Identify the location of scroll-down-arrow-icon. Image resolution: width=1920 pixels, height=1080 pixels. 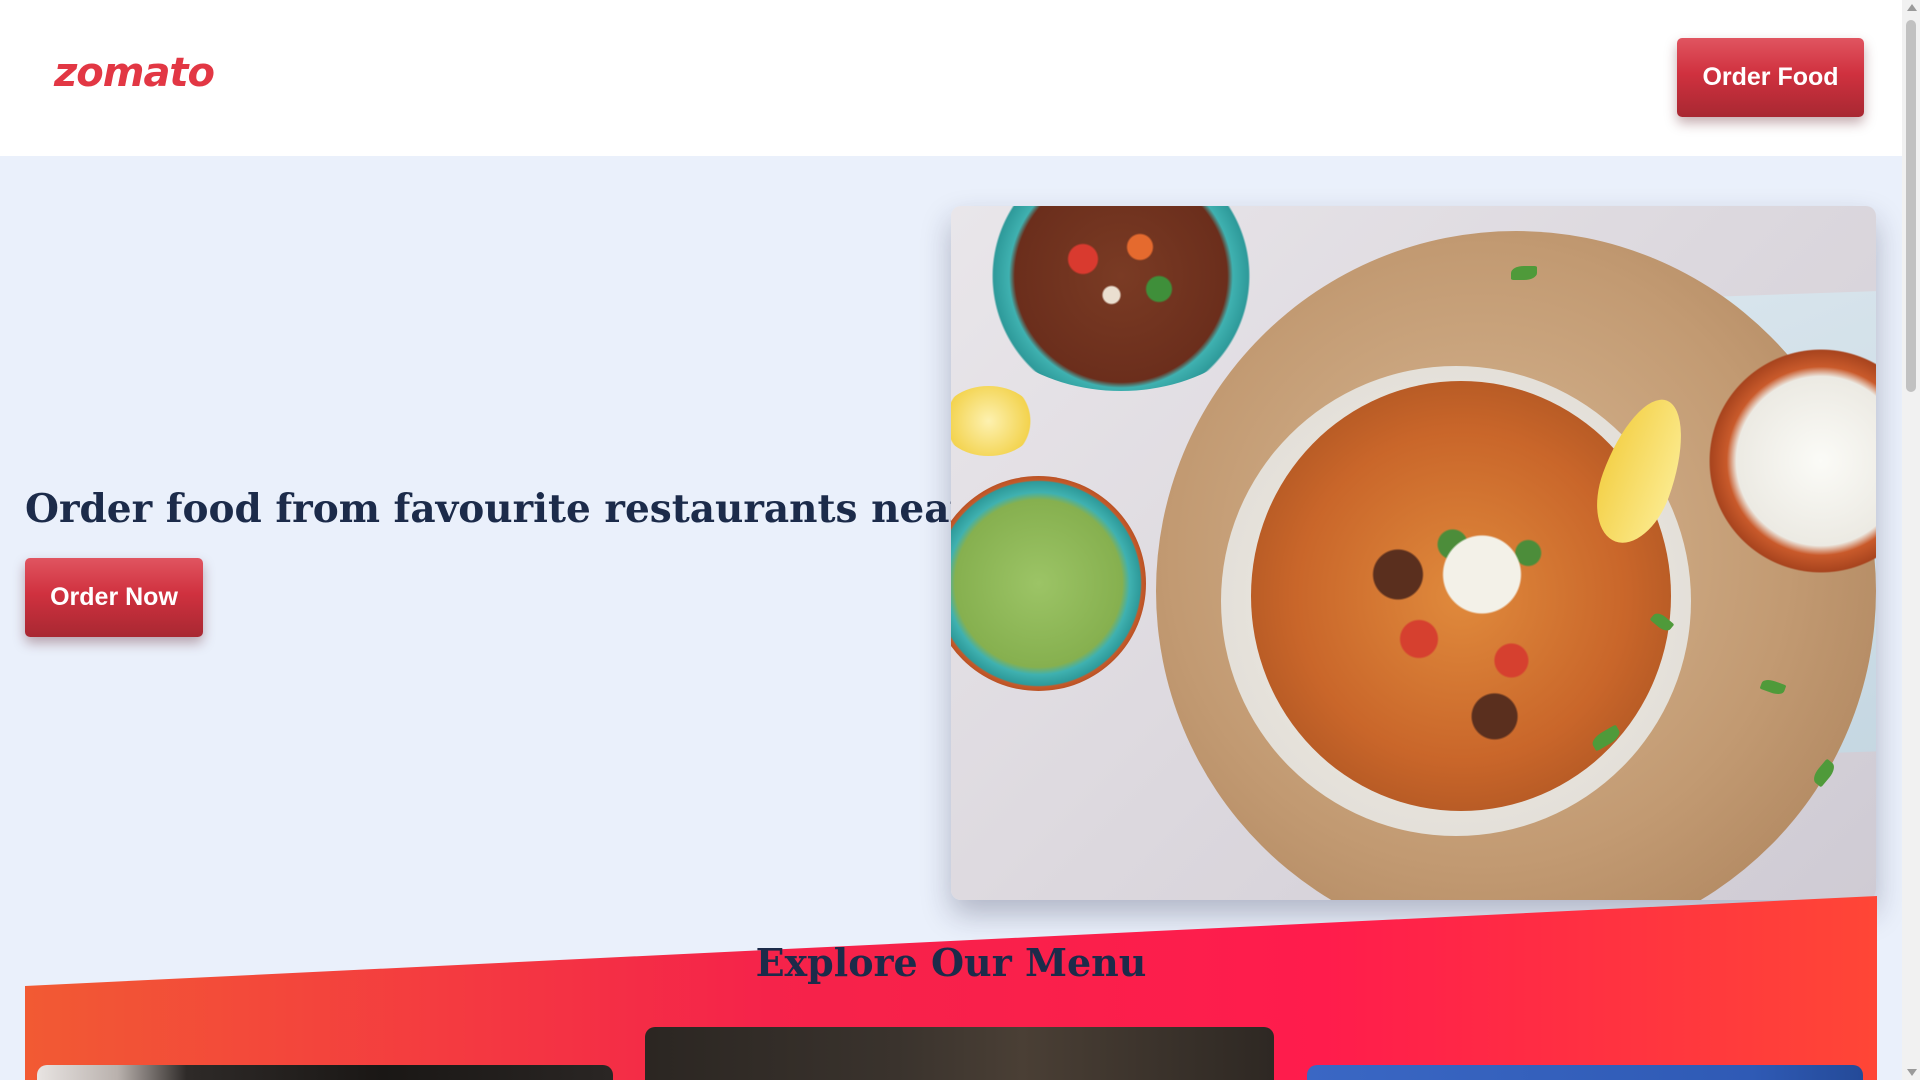
(1912, 1072).